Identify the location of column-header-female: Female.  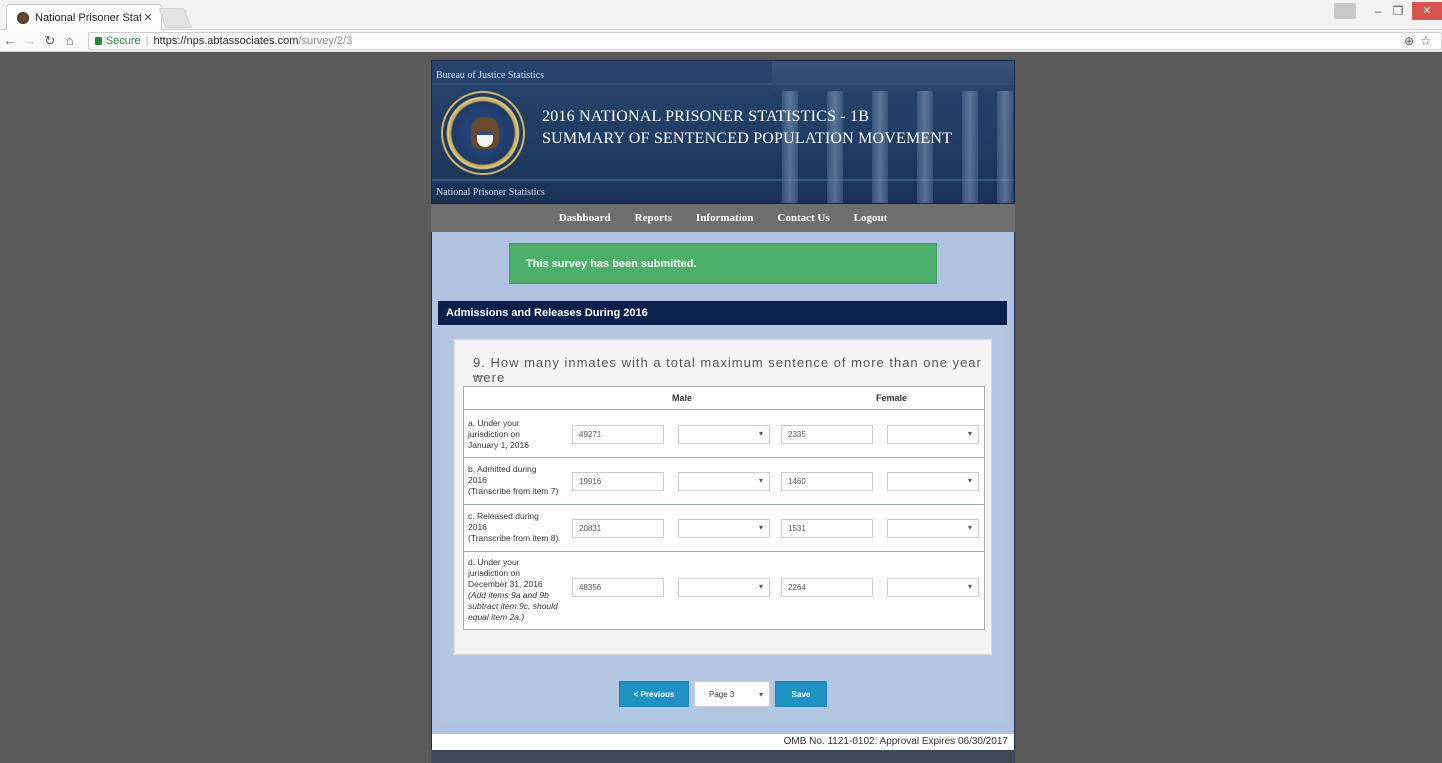
(892, 398).